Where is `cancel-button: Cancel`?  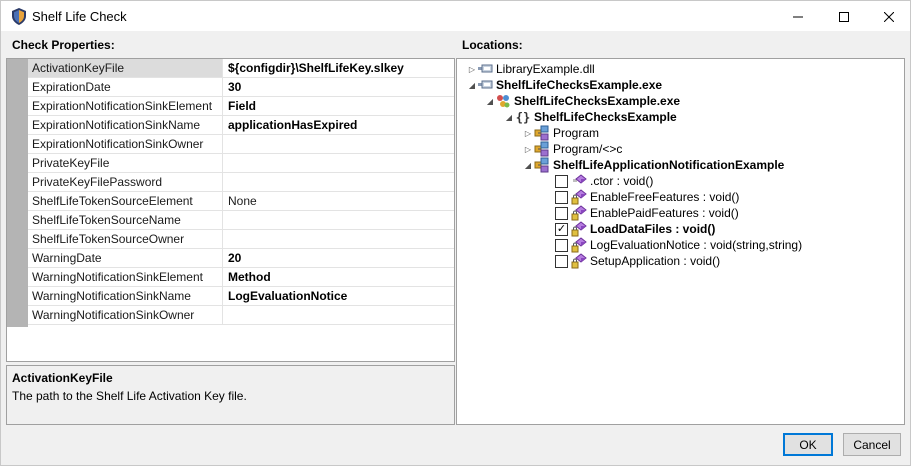
cancel-button: Cancel is located at coordinates (872, 444).